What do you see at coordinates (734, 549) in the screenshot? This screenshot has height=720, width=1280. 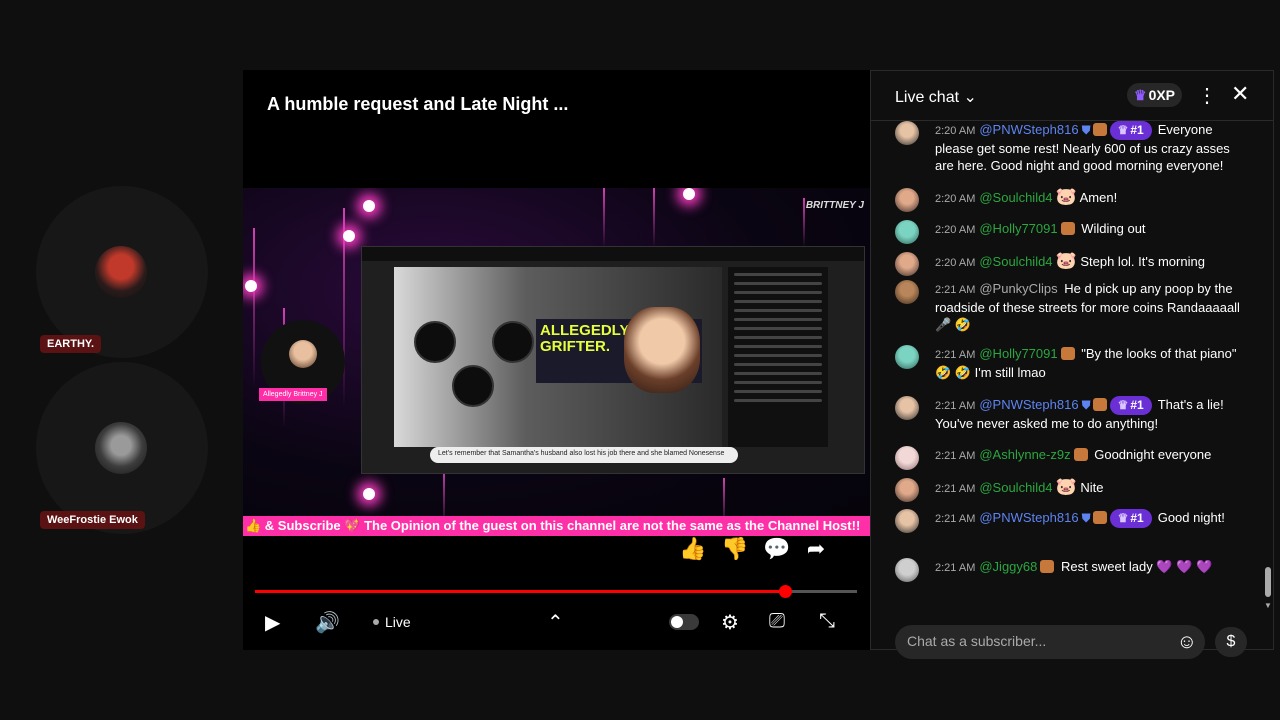 I see `dislike-icon: 👎` at bounding box center [734, 549].